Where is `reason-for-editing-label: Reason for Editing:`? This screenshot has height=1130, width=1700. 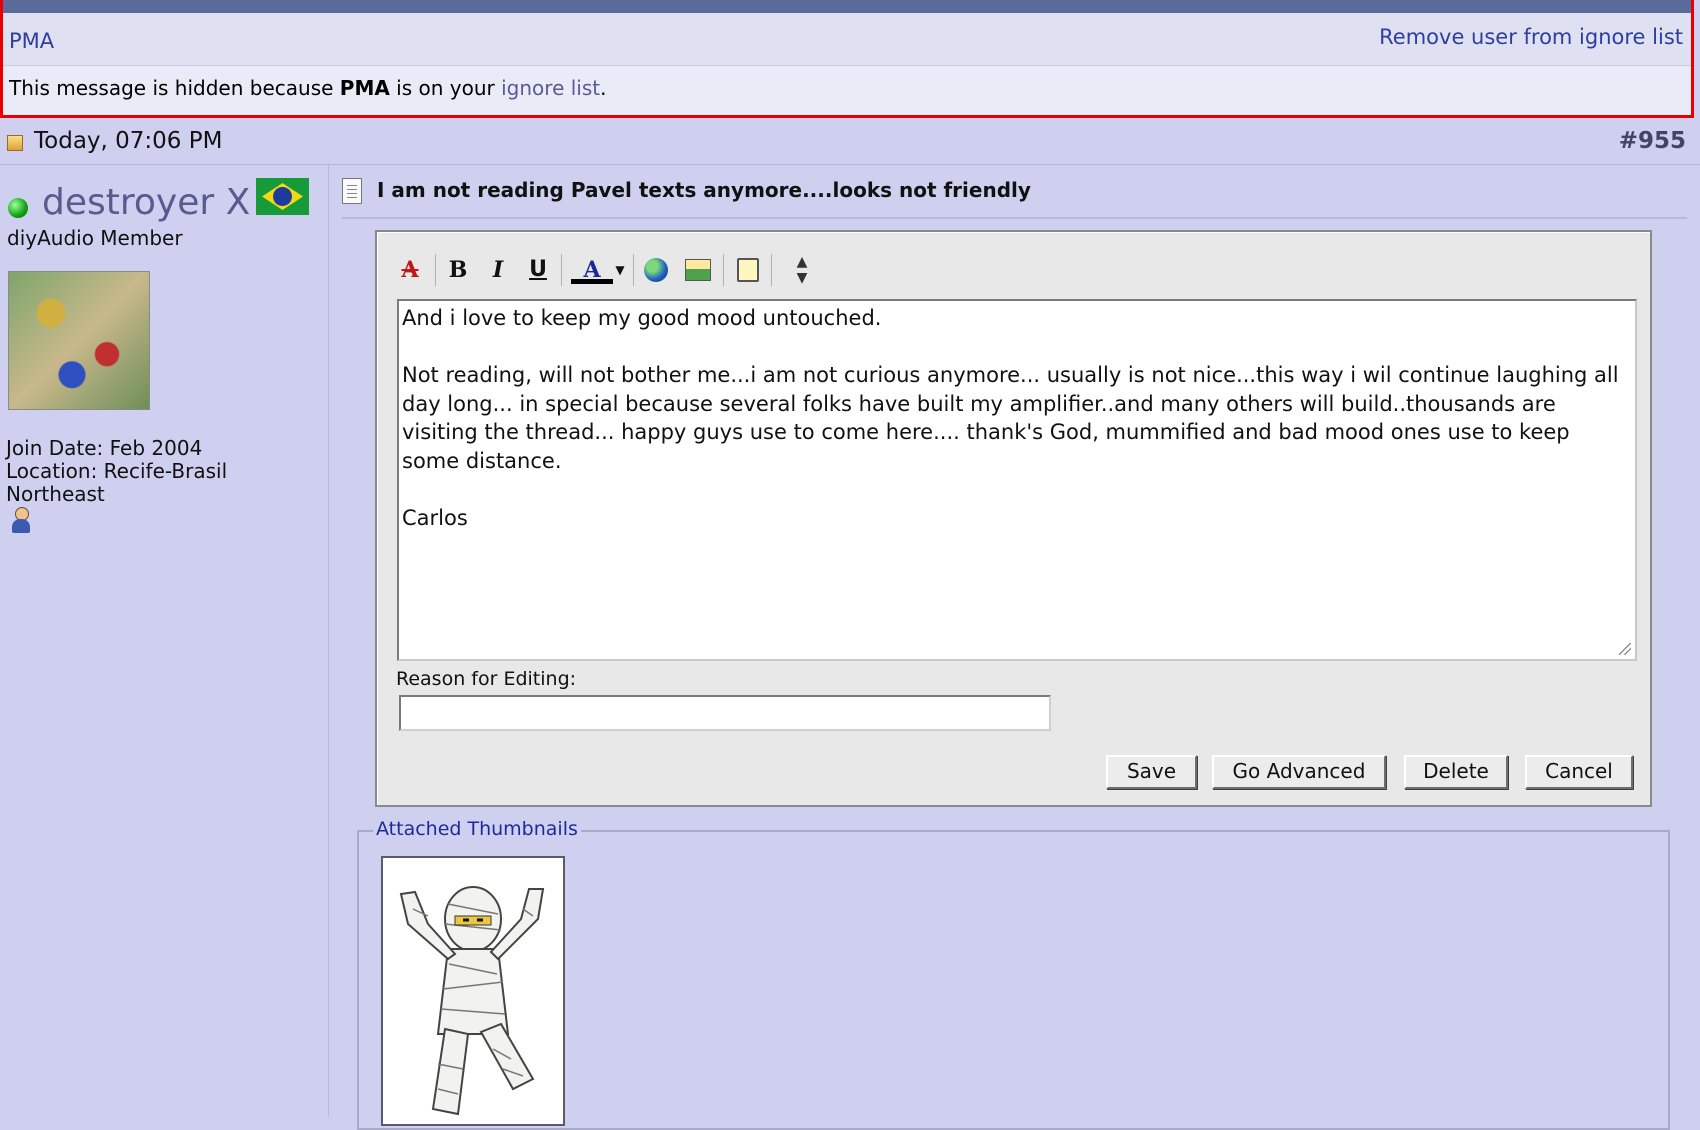
reason-for-editing-label: Reason for Editing: is located at coordinates (486, 679).